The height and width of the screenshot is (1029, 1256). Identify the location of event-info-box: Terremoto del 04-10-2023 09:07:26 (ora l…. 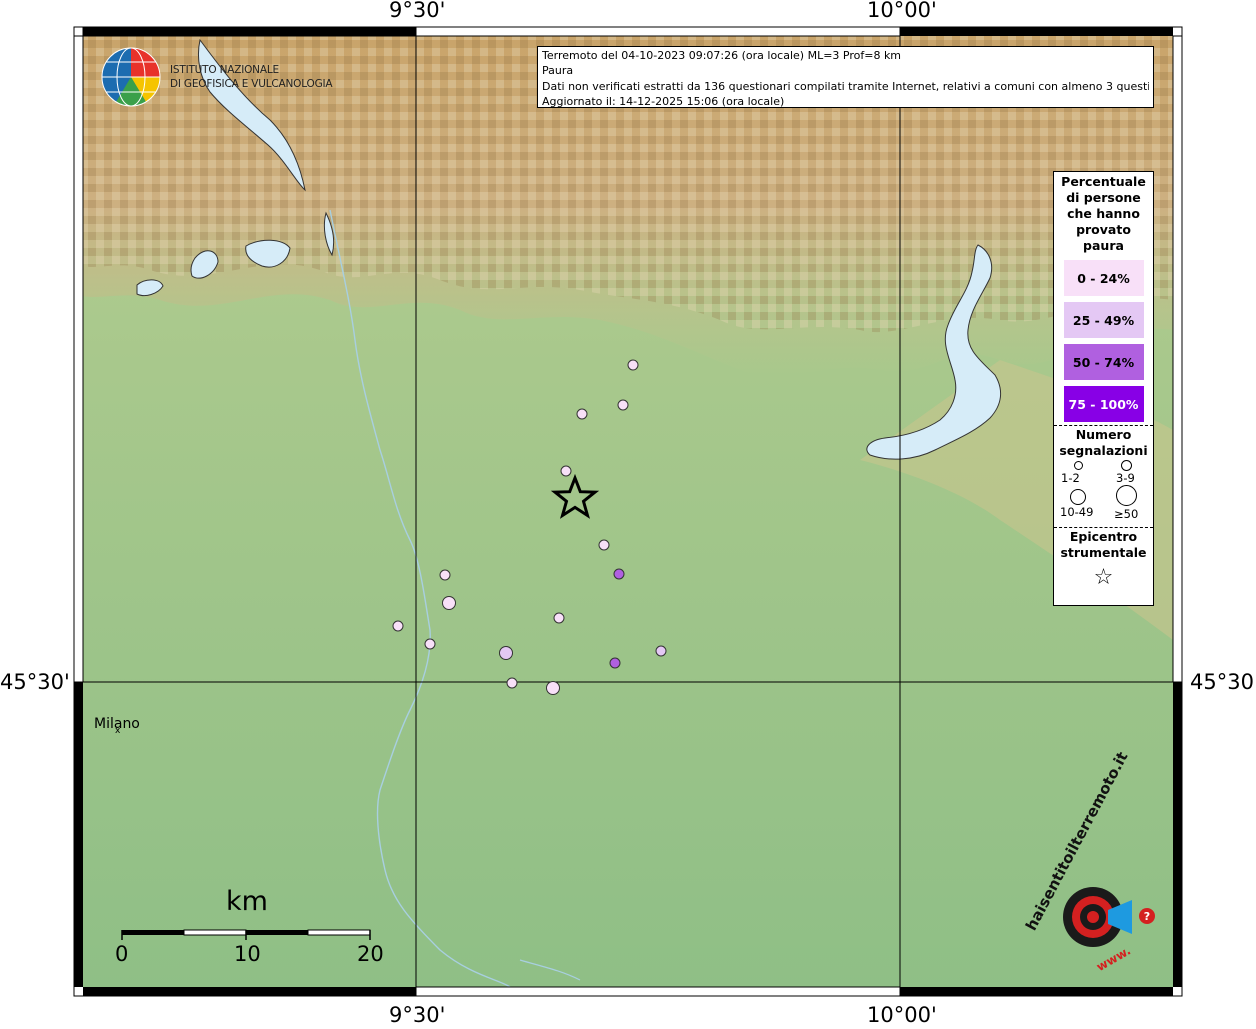
(845, 77).